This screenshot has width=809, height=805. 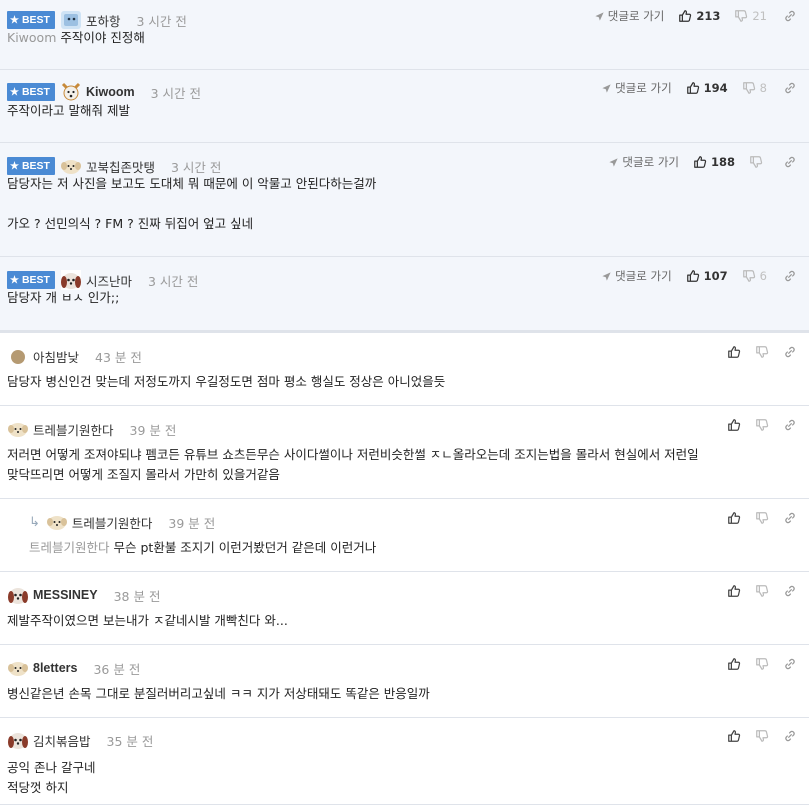 I want to click on like-button: 213, so click(x=699, y=16).